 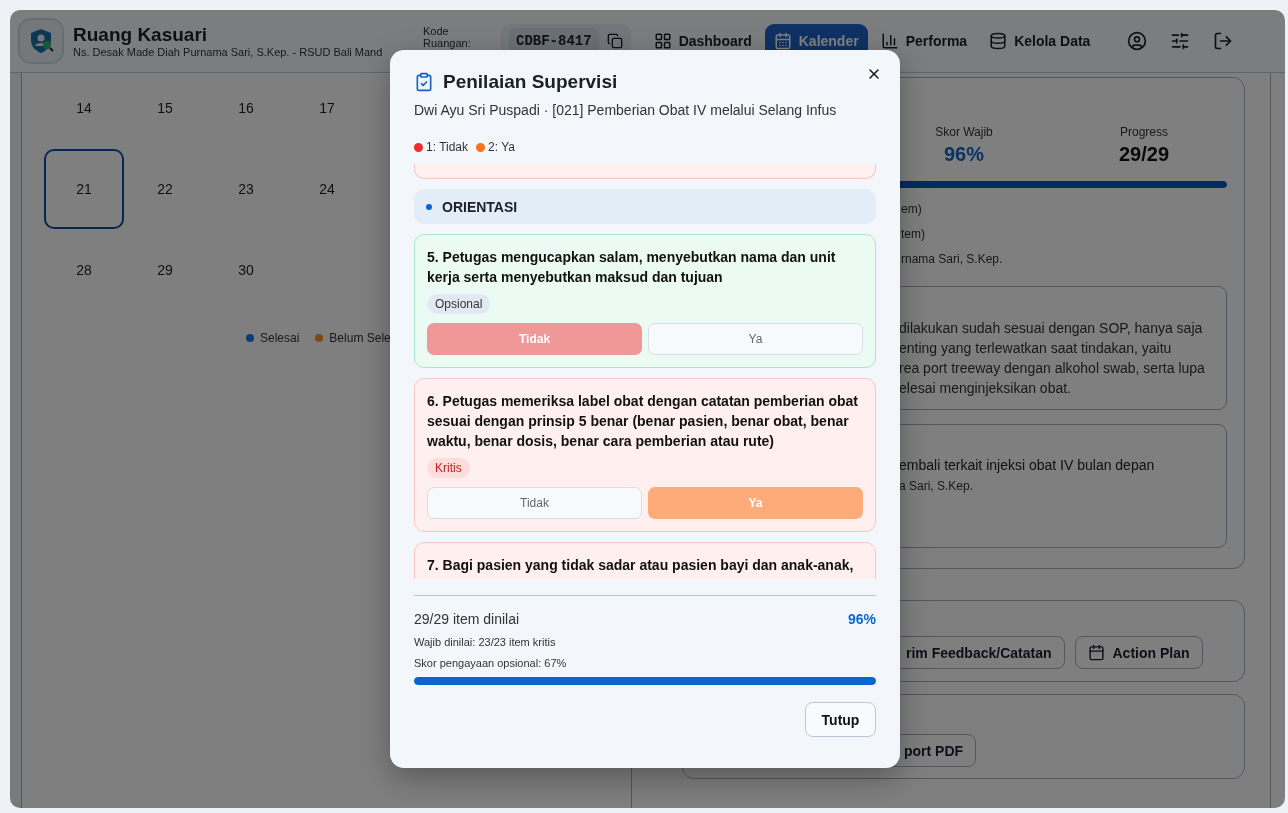 I want to click on note-text: dilakukan sudah sesuai dengan SOP, hanya saja, so click(x=1051, y=328).